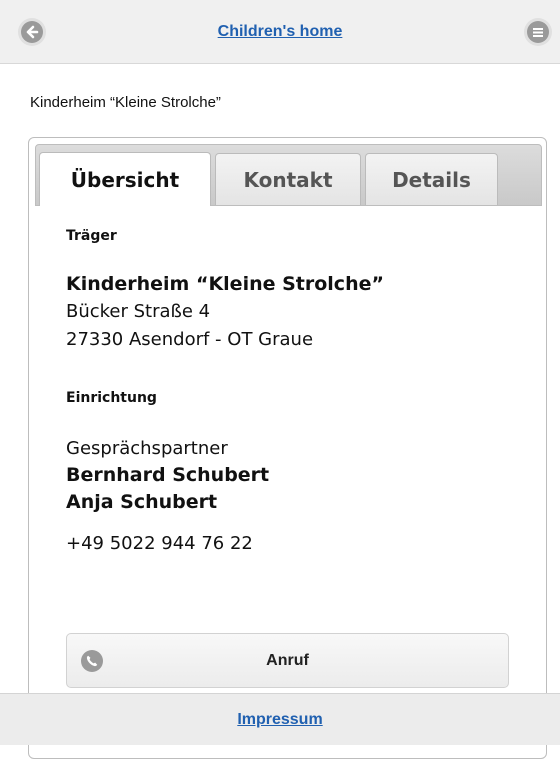  I want to click on tab-details: Details, so click(431, 179).